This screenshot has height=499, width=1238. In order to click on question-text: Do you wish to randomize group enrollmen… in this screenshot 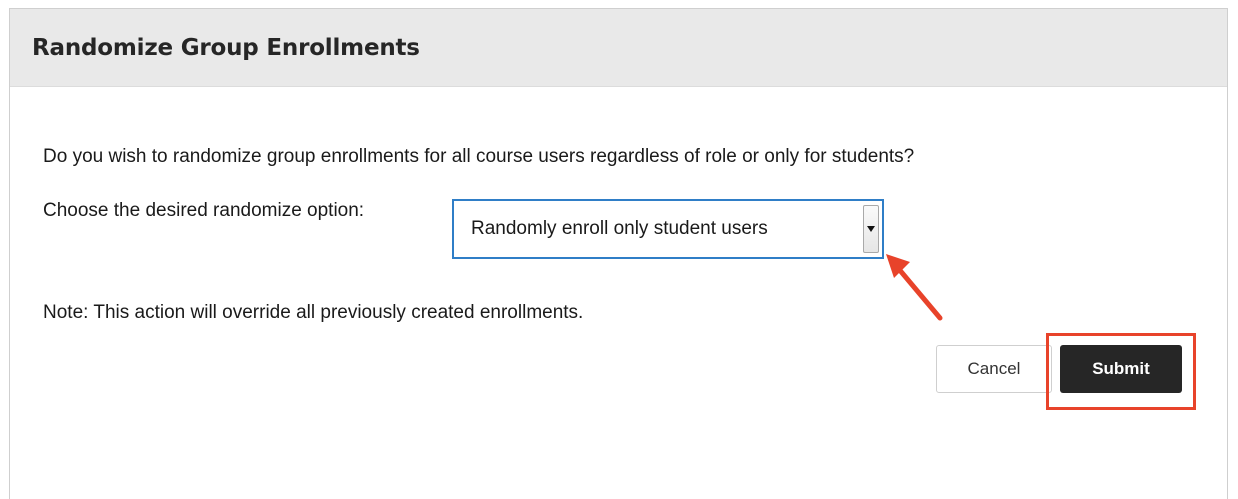, I will do `click(479, 156)`.